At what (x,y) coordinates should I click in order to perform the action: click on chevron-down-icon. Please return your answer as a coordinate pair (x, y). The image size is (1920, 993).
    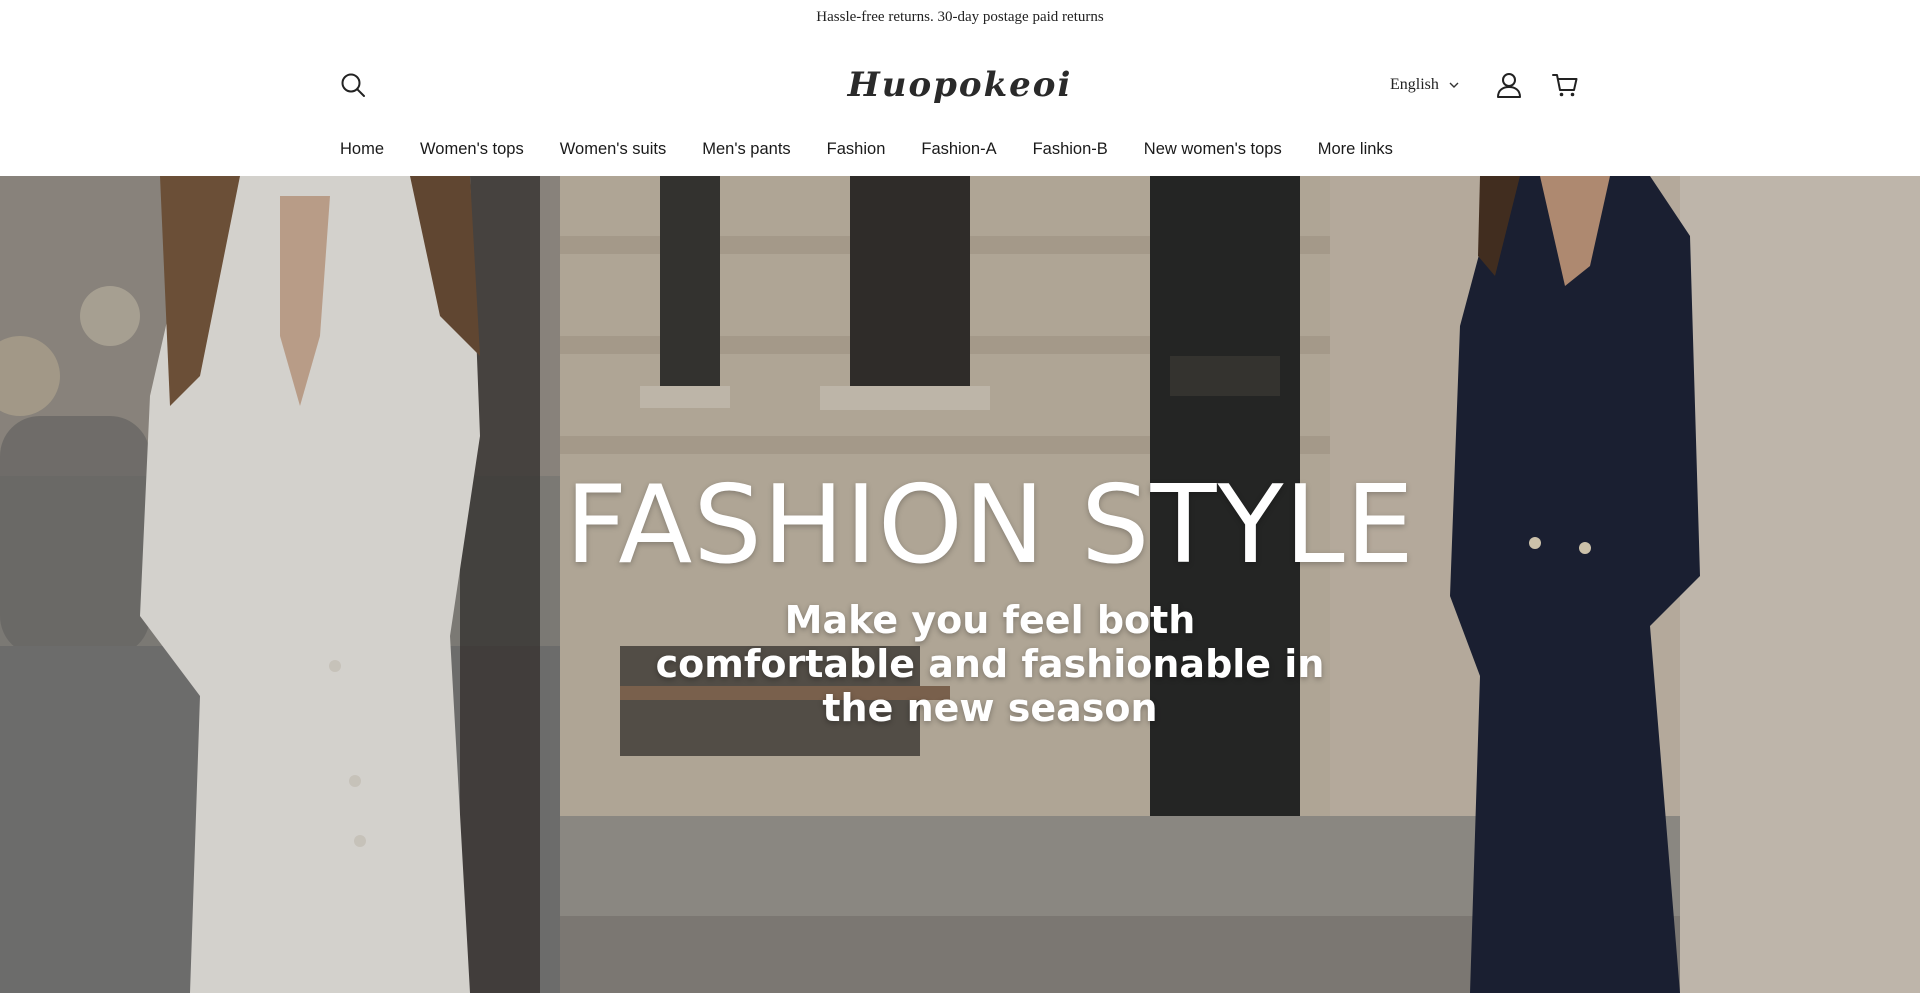
    Looking at the image, I should click on (1454, 85).